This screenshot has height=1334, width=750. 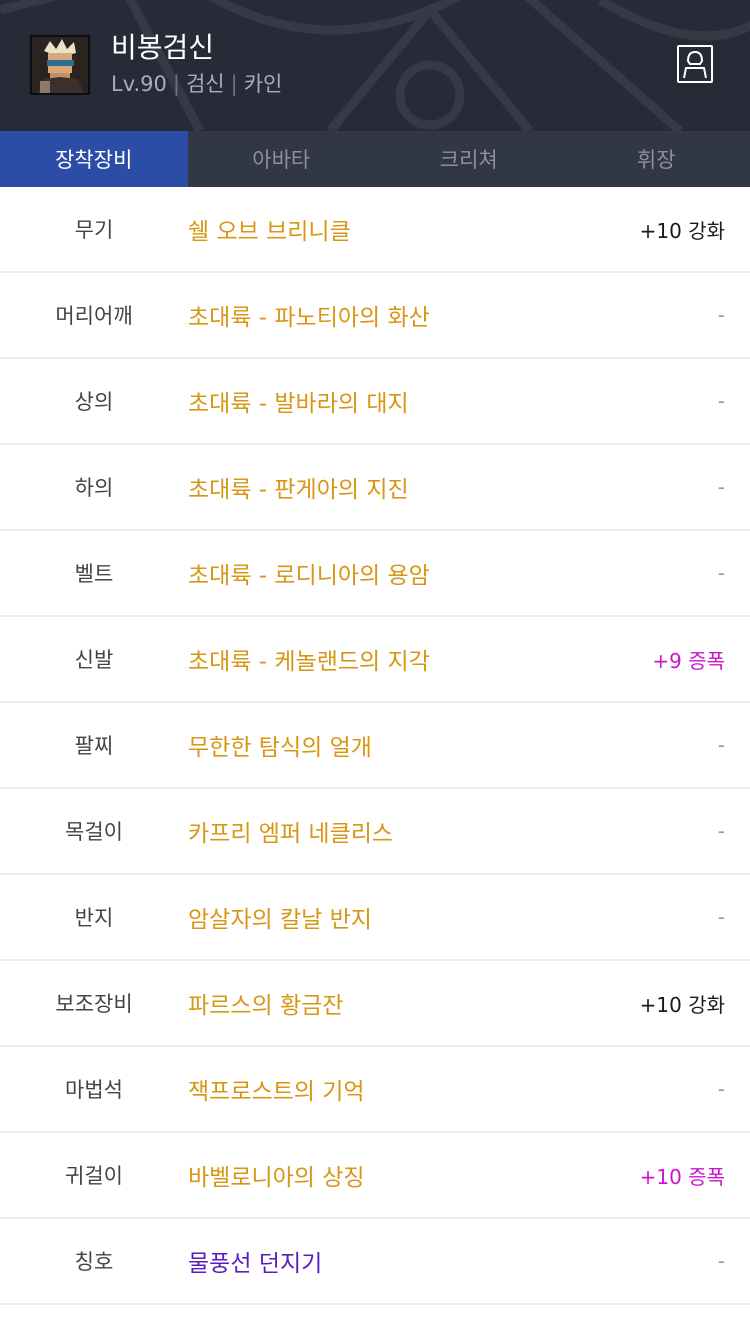 I want to click on character-info: Lv.90 | 검신 | 카인, so click(x=196, y=84).